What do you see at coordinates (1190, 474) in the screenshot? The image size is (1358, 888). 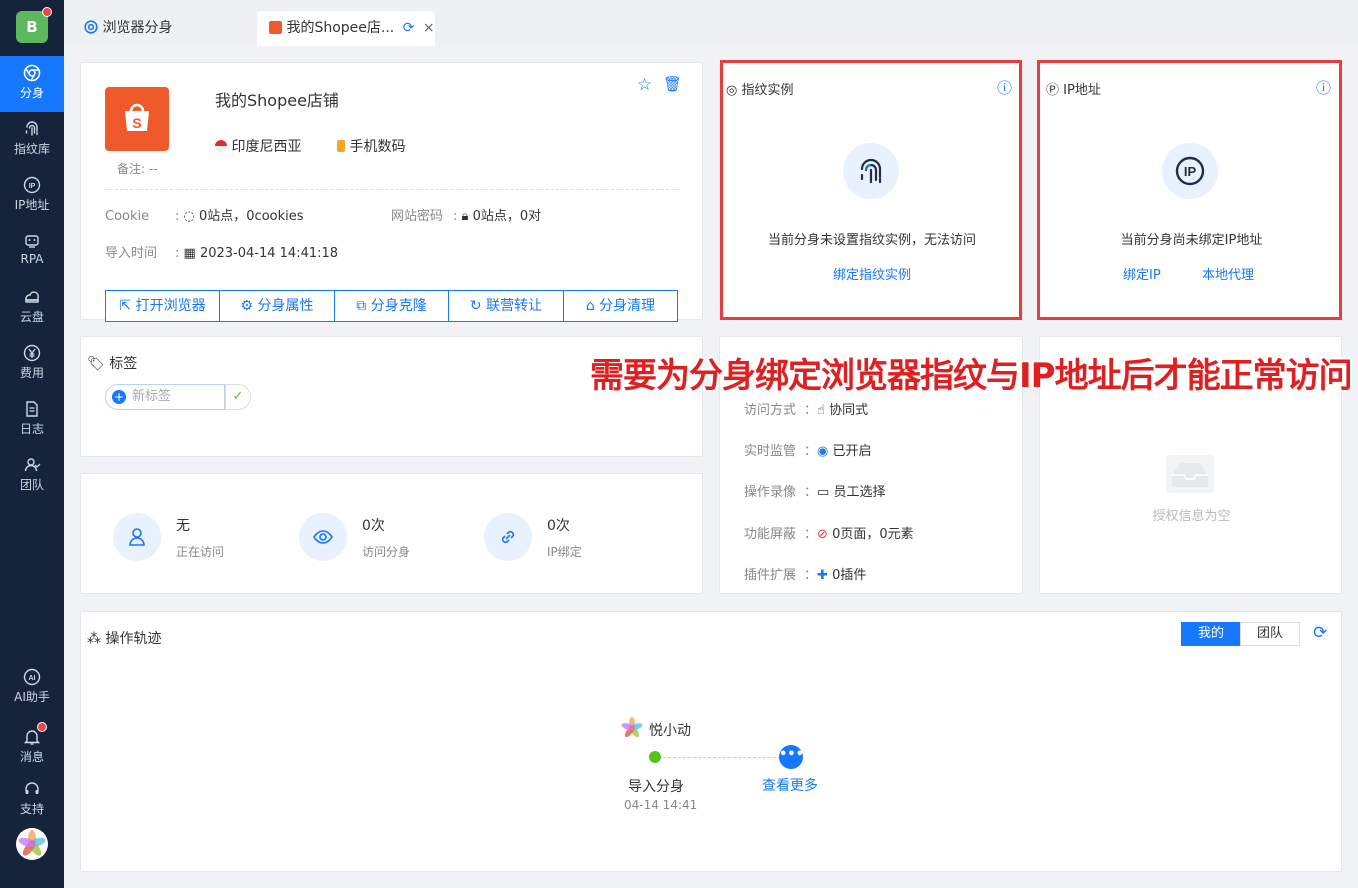 I see `empty-inbox-icon` at bounding box center [1190, 474].